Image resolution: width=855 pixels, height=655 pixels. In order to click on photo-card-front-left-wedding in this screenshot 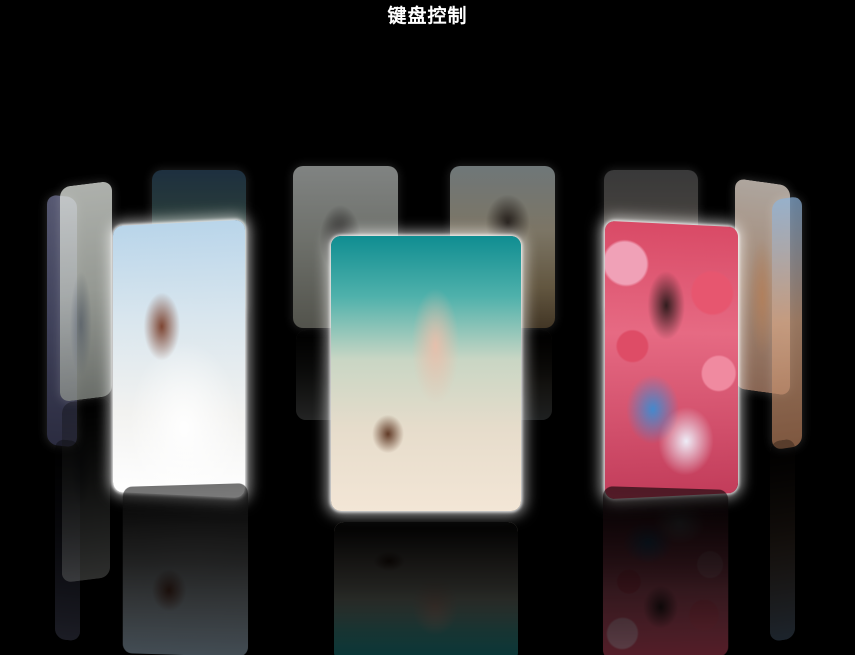, I will do `click(179, 359)`.